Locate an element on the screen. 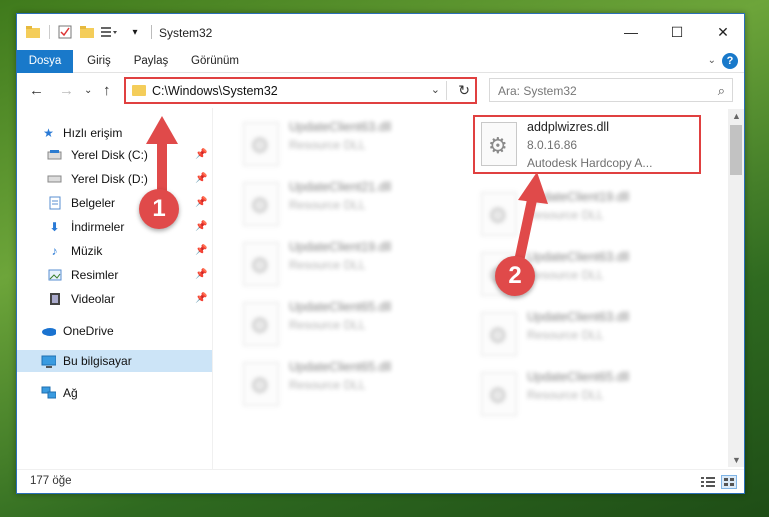 The width and height of the screenshot is (769, 517). sidebar-item-pictures: Resimler 📌 is located at coordinates (114, 275).